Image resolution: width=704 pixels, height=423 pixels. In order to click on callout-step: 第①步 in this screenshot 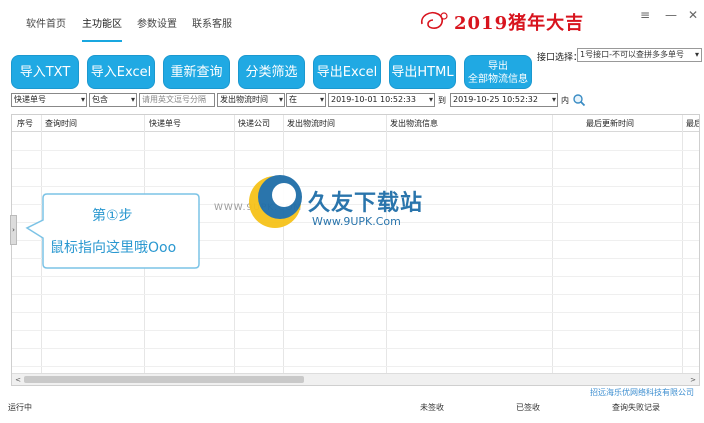, I will do `click(112, 216)`.